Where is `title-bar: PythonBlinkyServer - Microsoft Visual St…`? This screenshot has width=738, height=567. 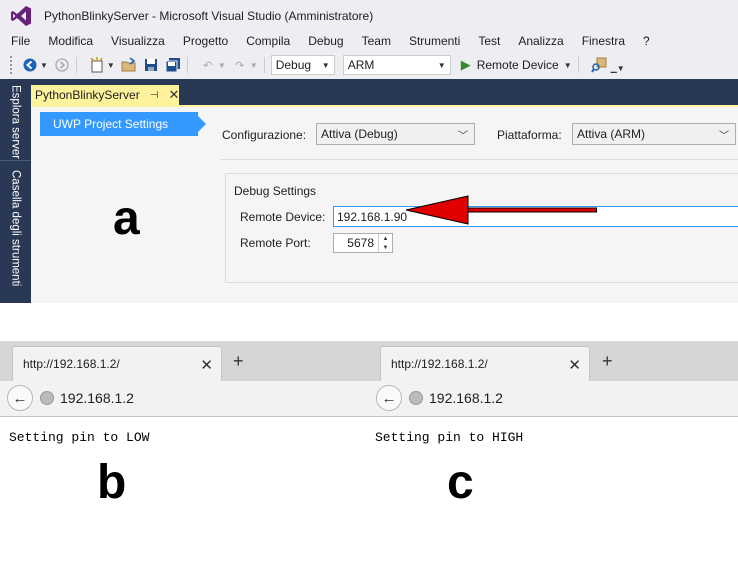 title-bar: PythonBlinkyServer - Microsoft Visual St… is located at coordinates (369, 16).